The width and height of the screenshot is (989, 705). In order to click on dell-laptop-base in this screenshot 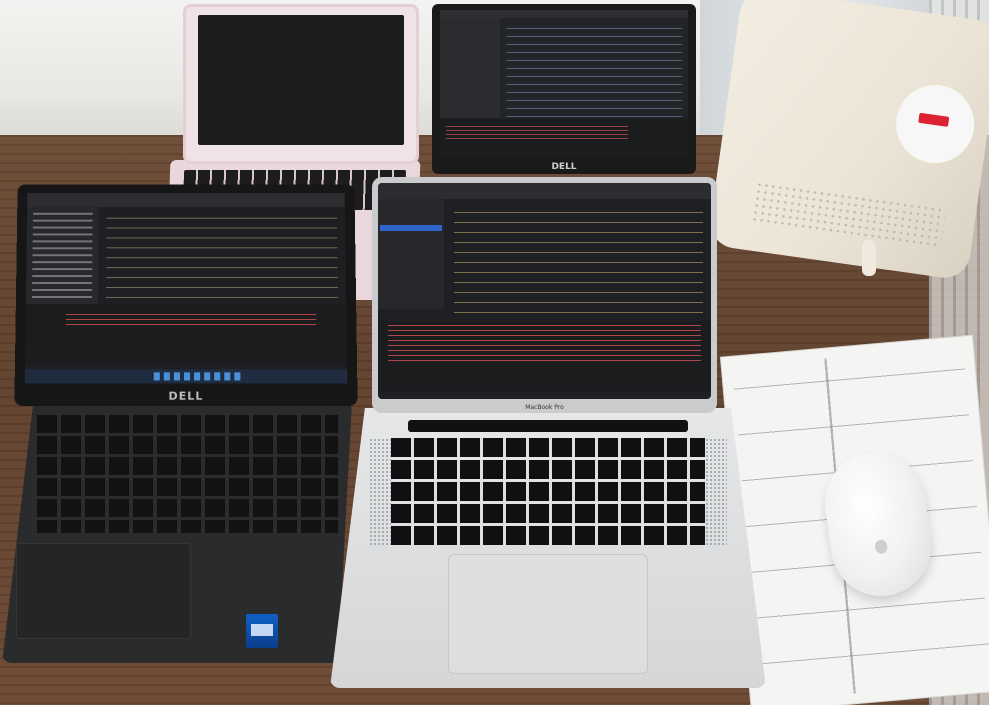, I will do `click(177, 532)`.